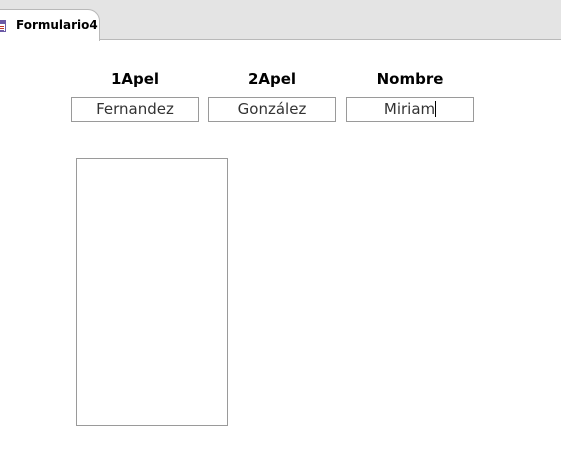  I want to click on label-1apel: 1Apel, so click(135, 79).